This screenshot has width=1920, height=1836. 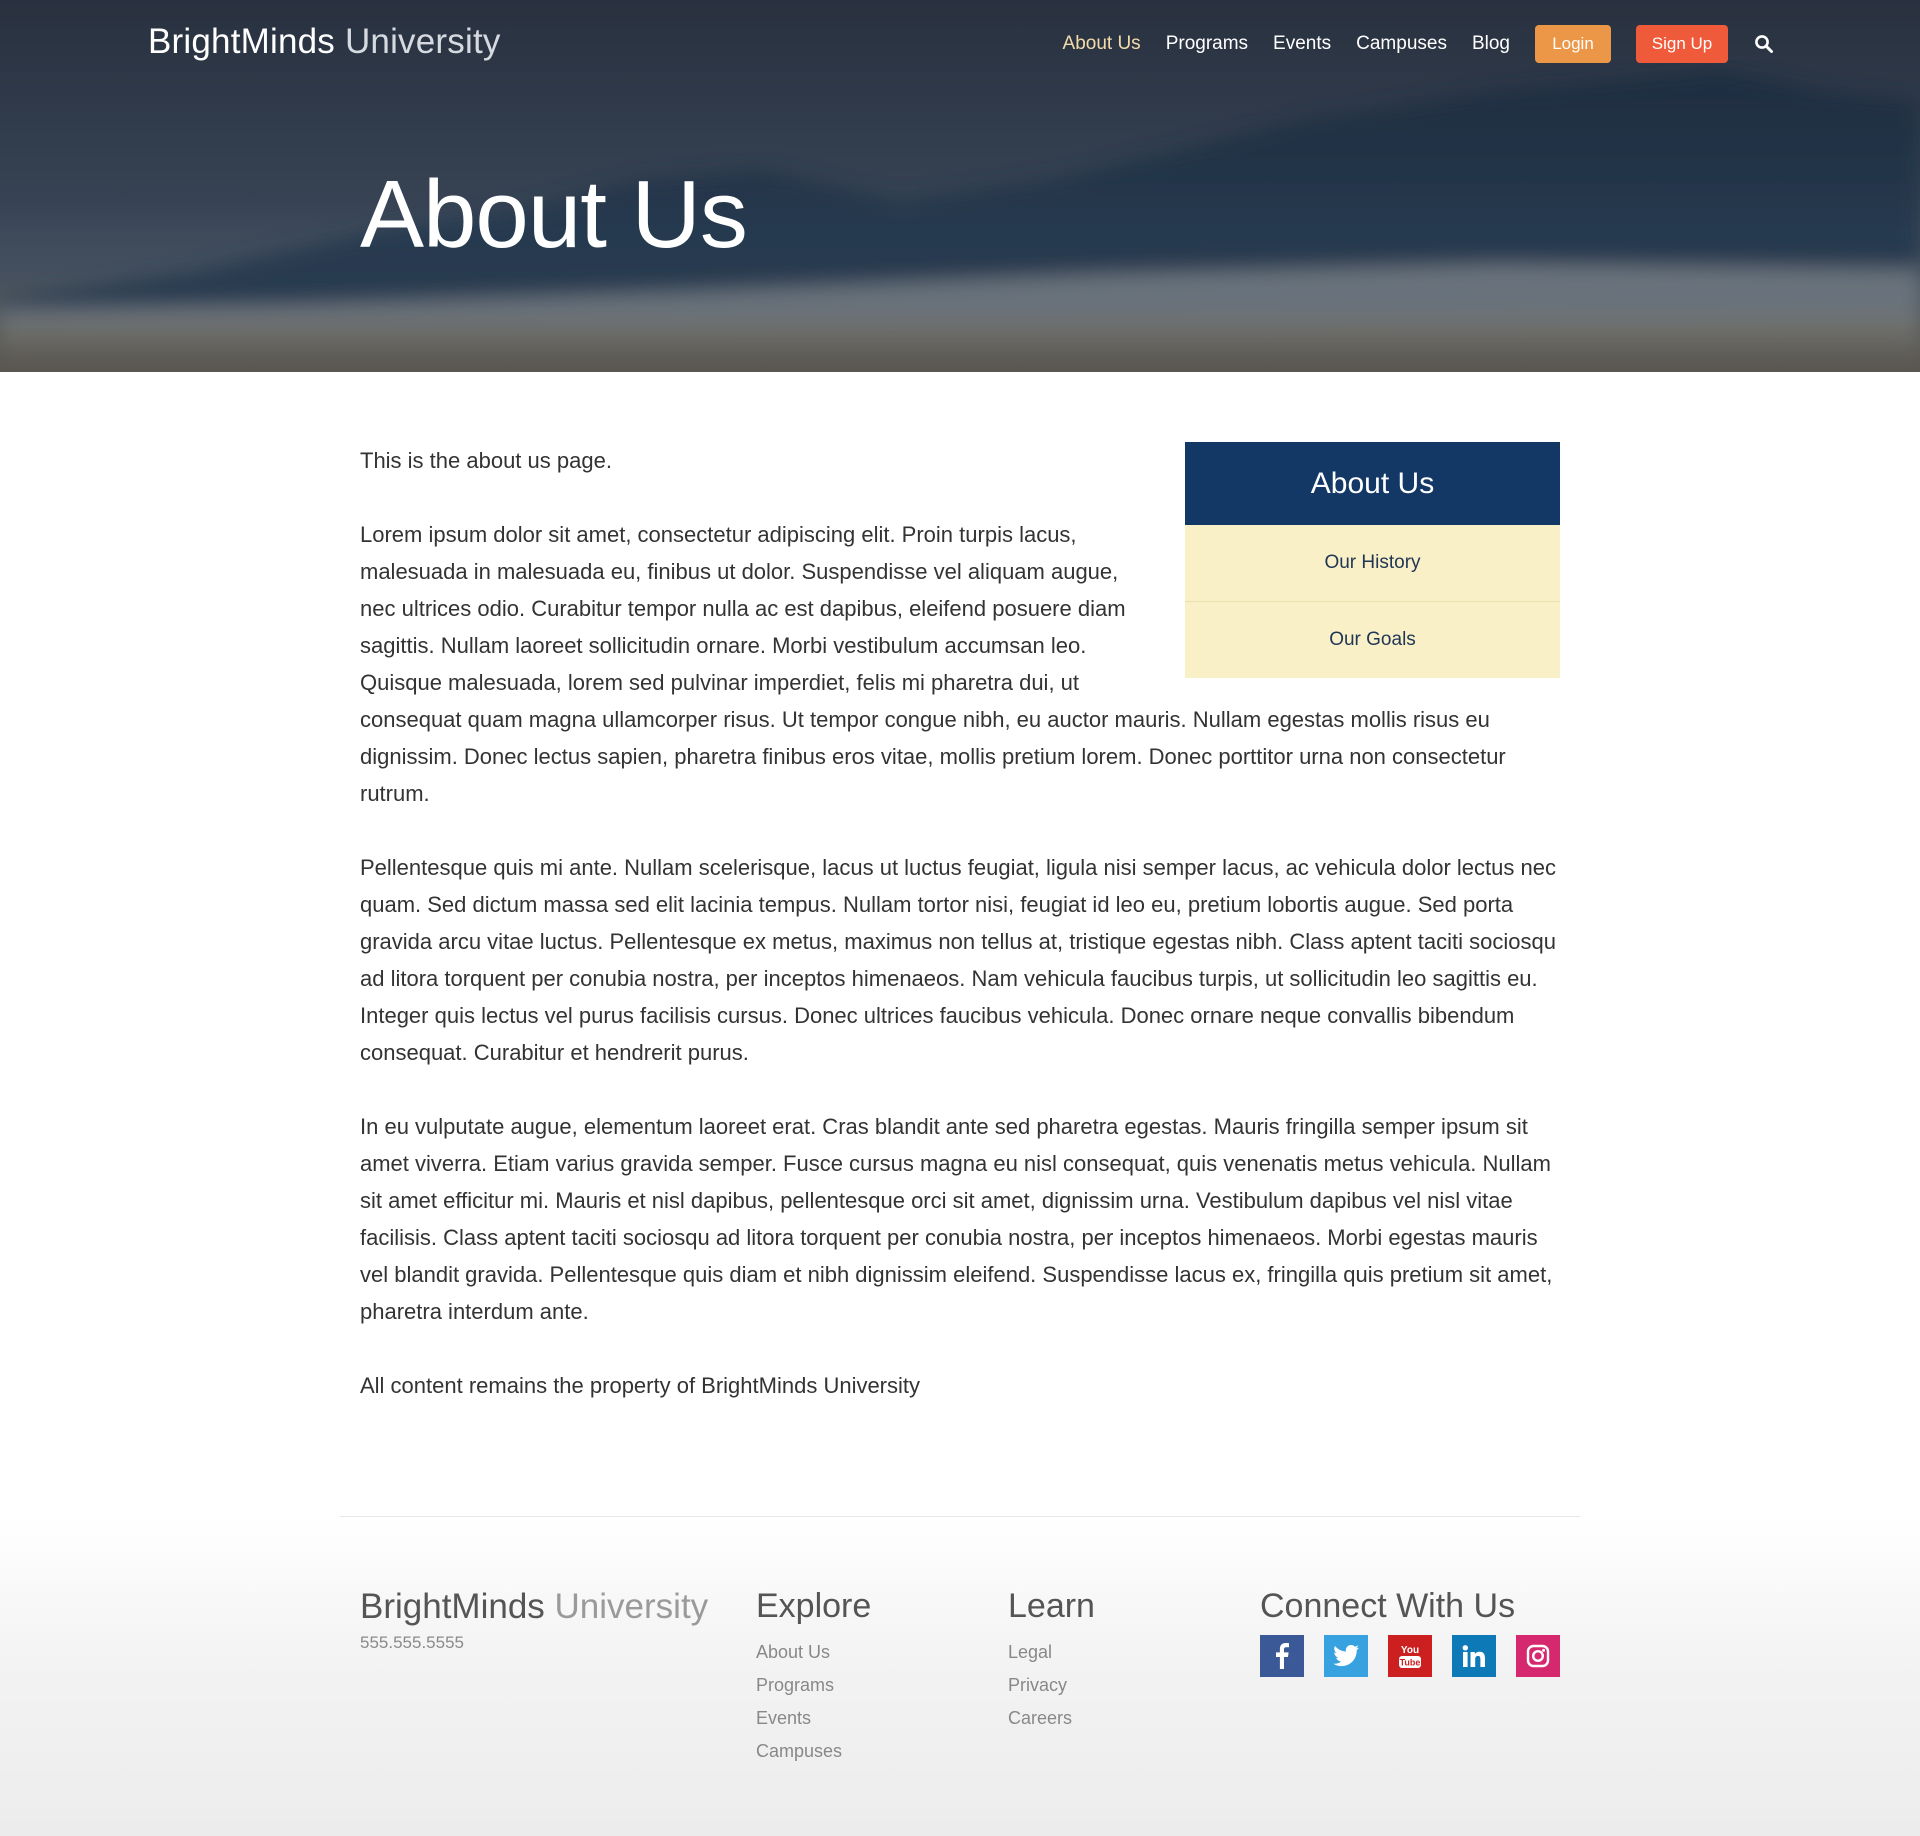 I want to click on nav-link-campuses: Campuses, so click(x=1401, y=44).